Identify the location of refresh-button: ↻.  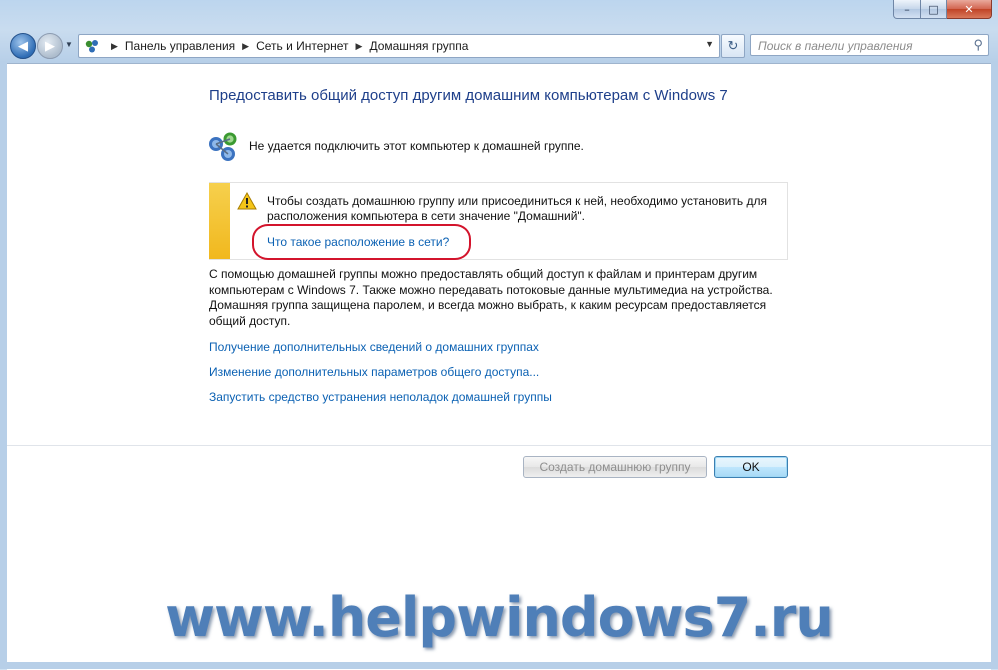
(733, 46).